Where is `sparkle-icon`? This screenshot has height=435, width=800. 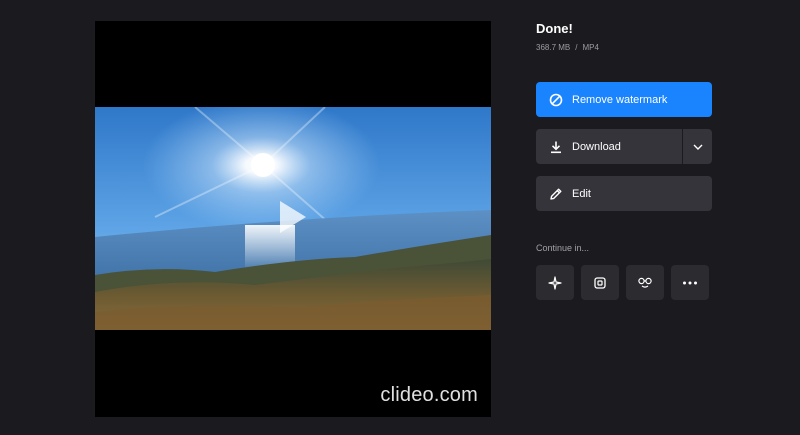
sparkle-icon is located at coordinates (555, 282).